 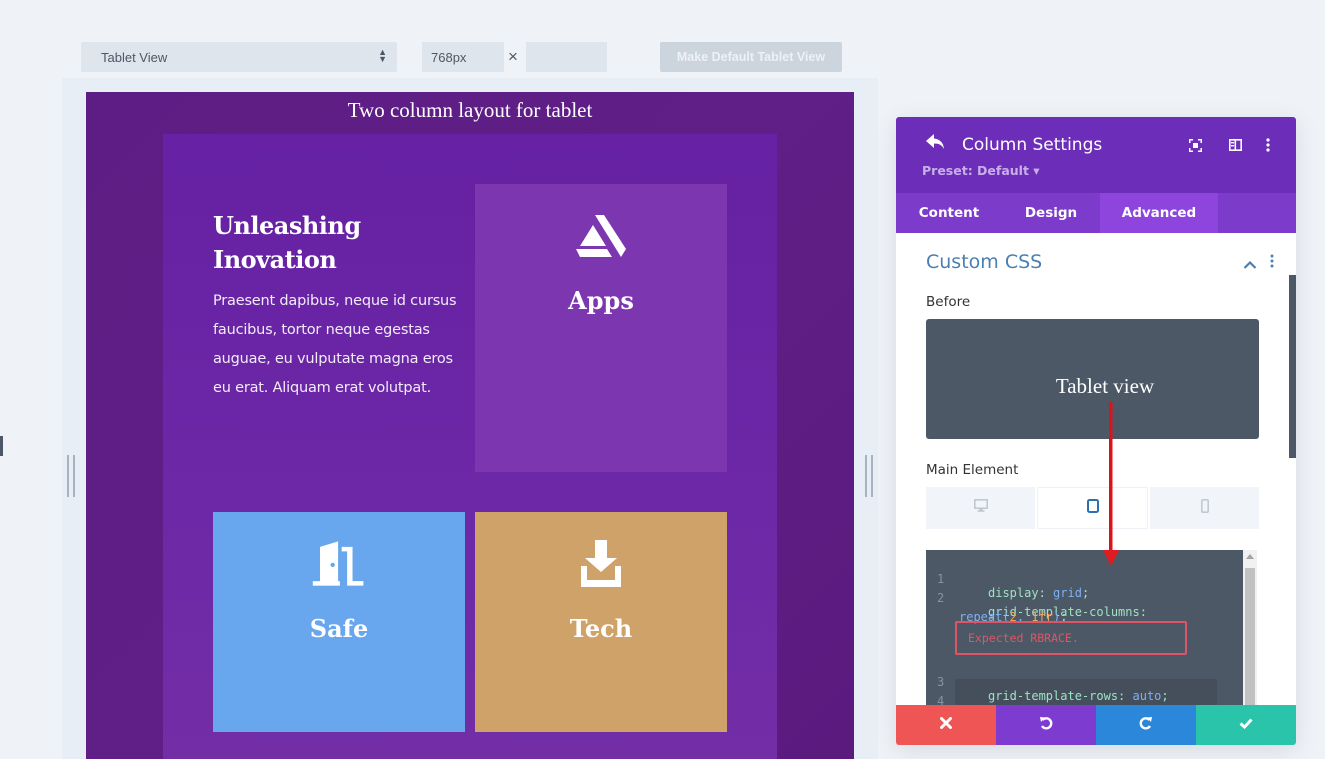 I want to click on redo-icon, so click(x=1146, y=725).